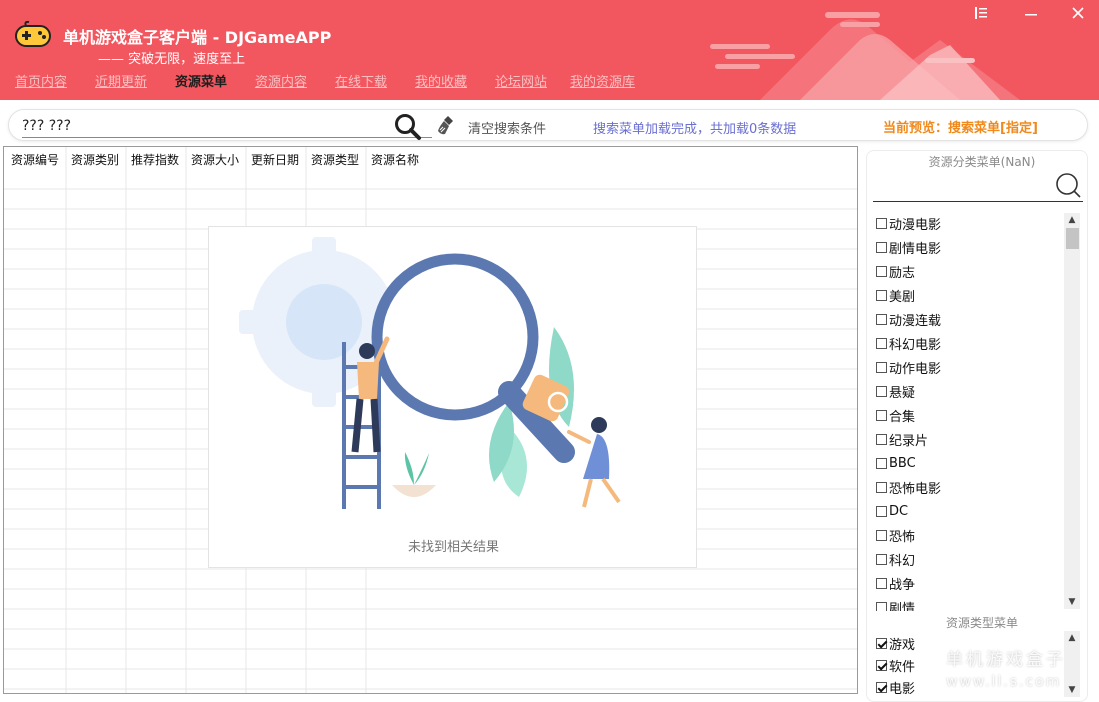  What do you see at coordinates (155, 159) in the screenshot?
I see `column-header-rating: 推荐指数` at bounding box center [155, 159].